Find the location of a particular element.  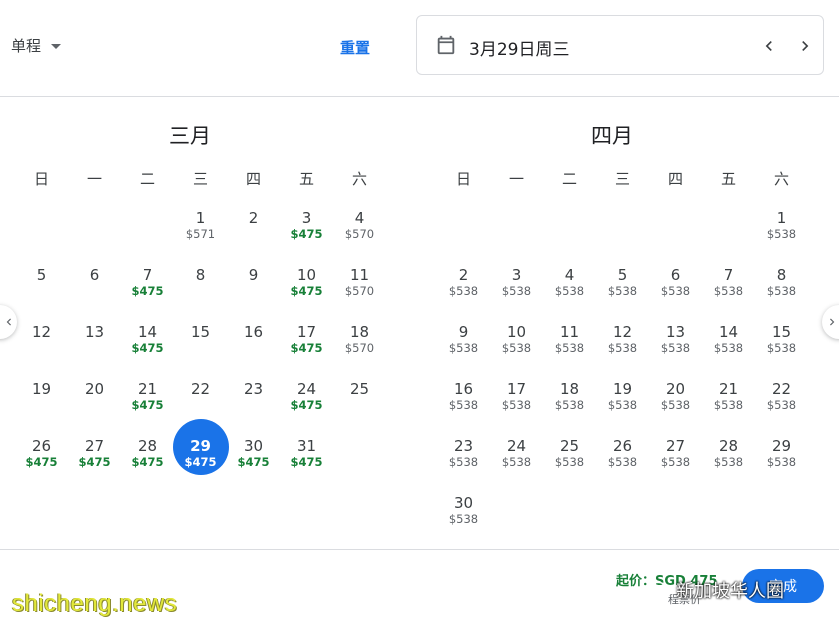

day-cell: 3 $538 is located at coordinates (516, 287).